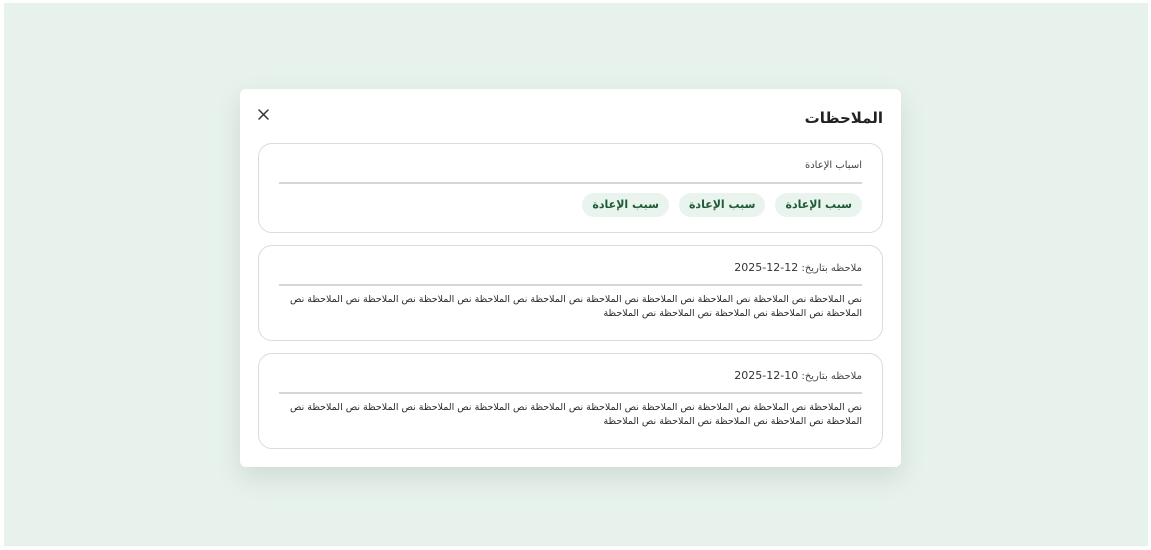 The image size is (1151, 550). I want to click on close-icon, so click(263, 114).